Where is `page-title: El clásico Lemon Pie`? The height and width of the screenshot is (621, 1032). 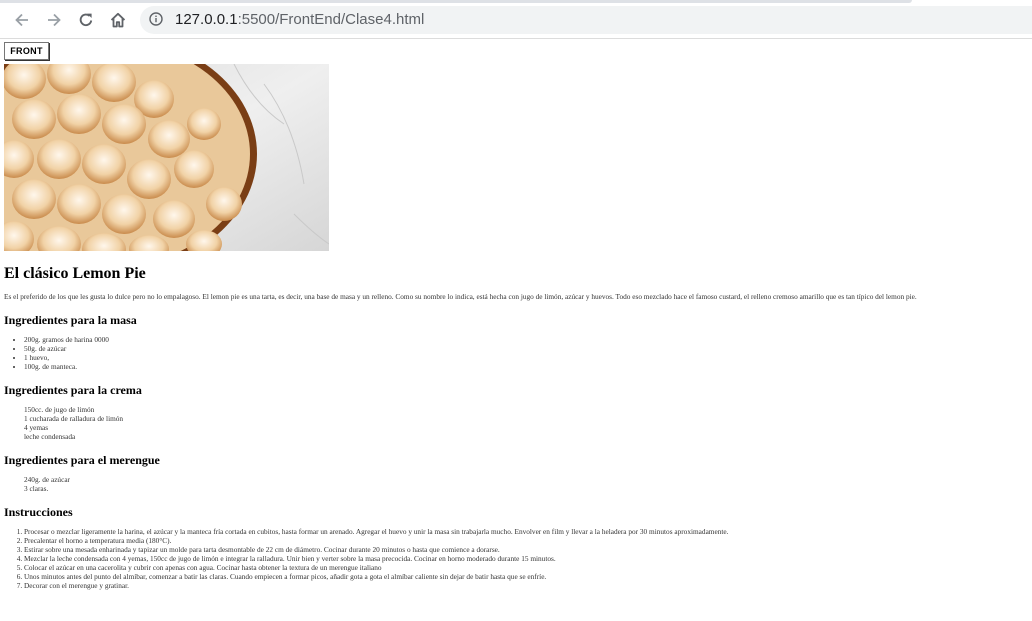 page-title: El clásico Lemon Pie is located at coordinates (75, 273).